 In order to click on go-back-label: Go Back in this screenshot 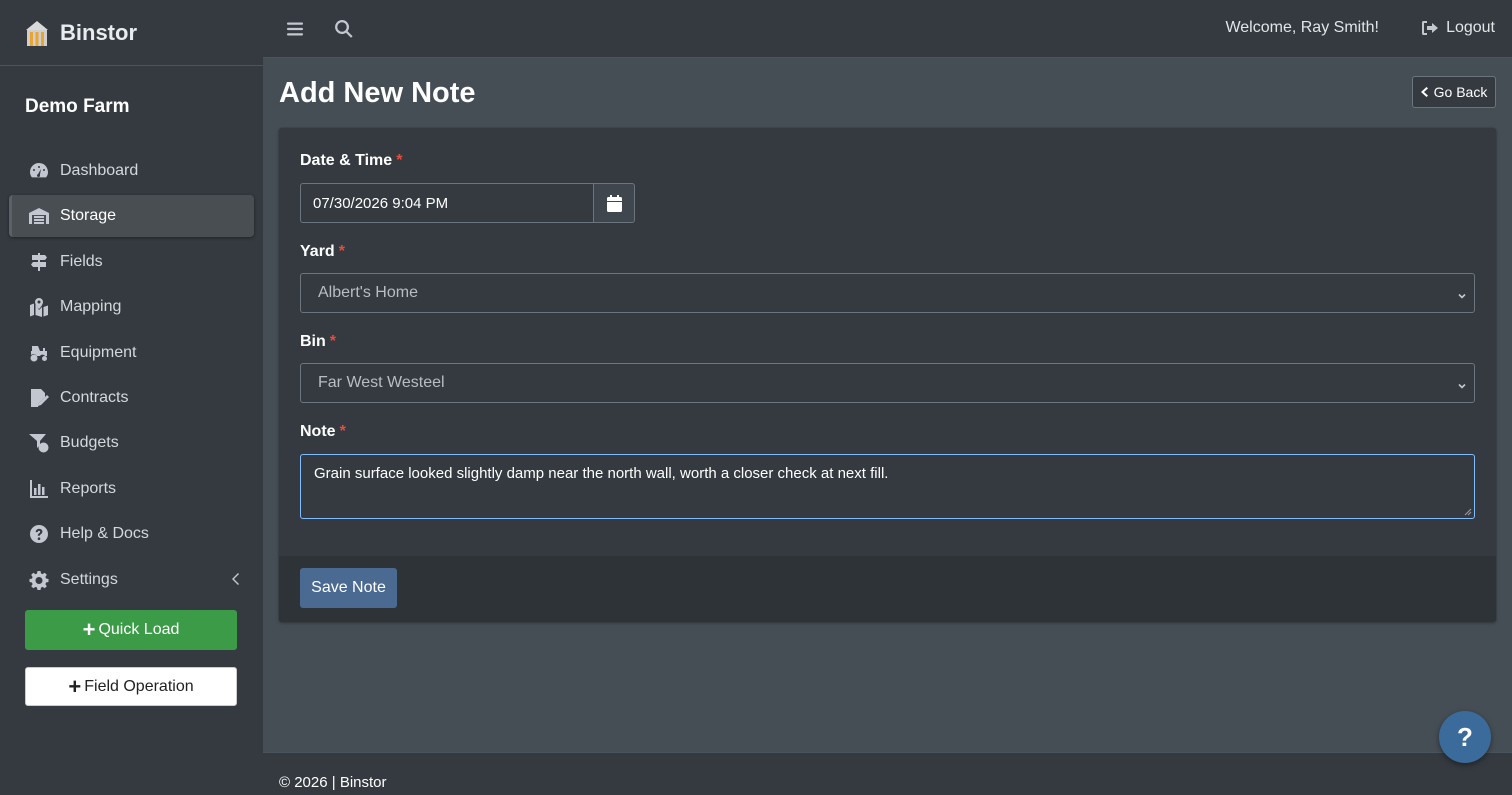, I will do `click(1460, 92)`.